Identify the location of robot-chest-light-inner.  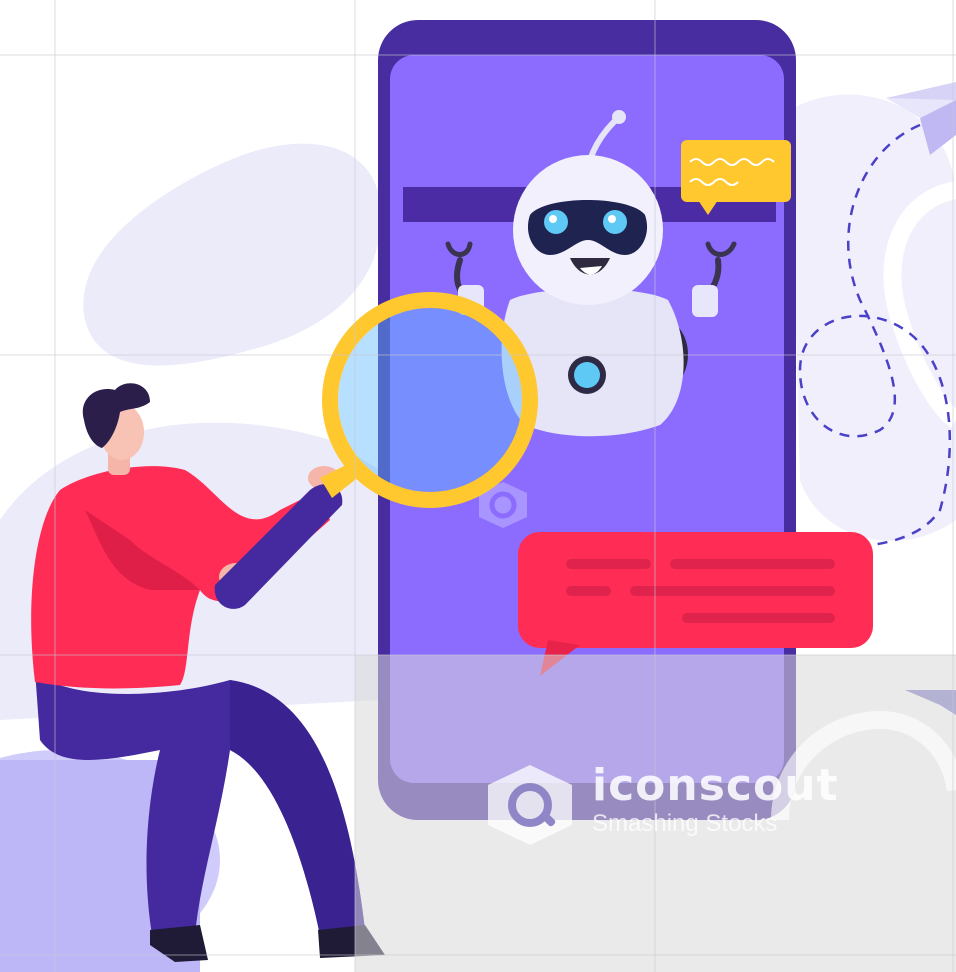
(587, 375).